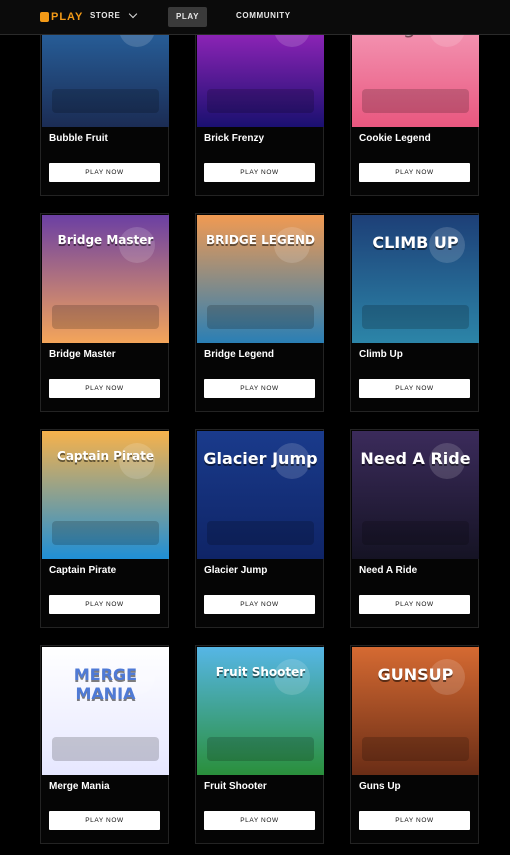  Describe the element at coordinates (236, 570) in the screenshot. I see `game-title: Glacier Jump` at that location.